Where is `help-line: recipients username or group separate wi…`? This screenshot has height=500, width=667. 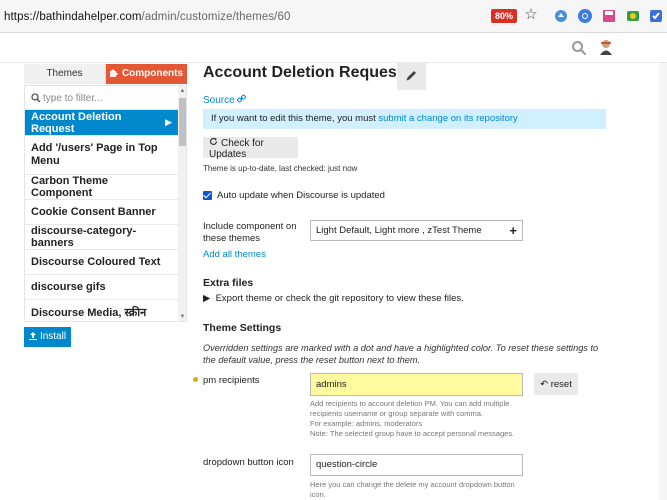
help-line: recipients username or group separate wi… is located at coordinates (396, 413).